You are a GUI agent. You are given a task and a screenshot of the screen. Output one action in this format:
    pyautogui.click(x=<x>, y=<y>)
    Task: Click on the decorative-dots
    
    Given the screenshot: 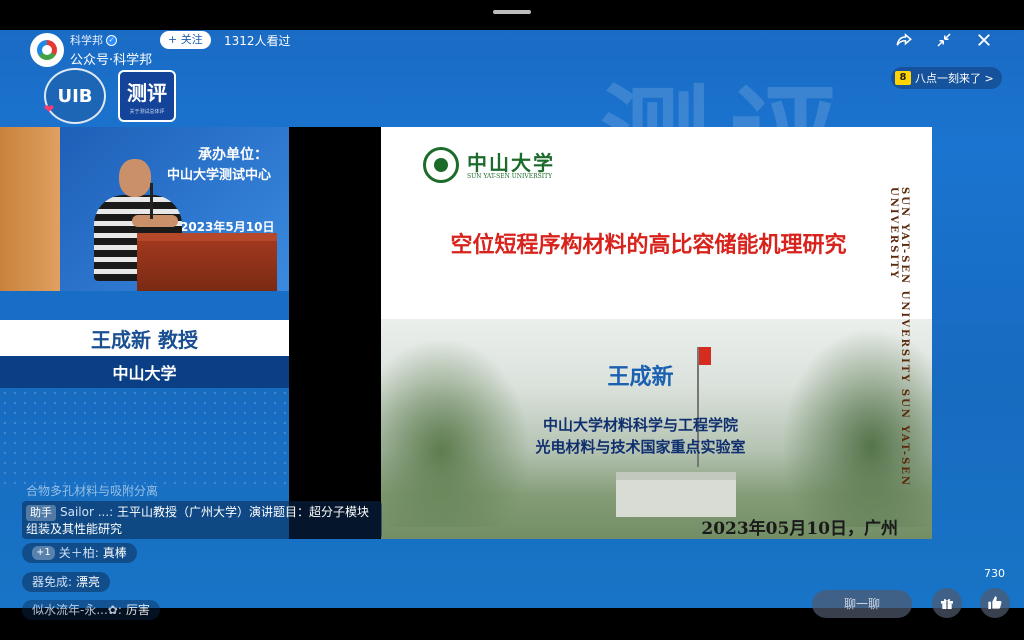 What is the action you would take?
    pyautogui.click(x=144, y=438)
    